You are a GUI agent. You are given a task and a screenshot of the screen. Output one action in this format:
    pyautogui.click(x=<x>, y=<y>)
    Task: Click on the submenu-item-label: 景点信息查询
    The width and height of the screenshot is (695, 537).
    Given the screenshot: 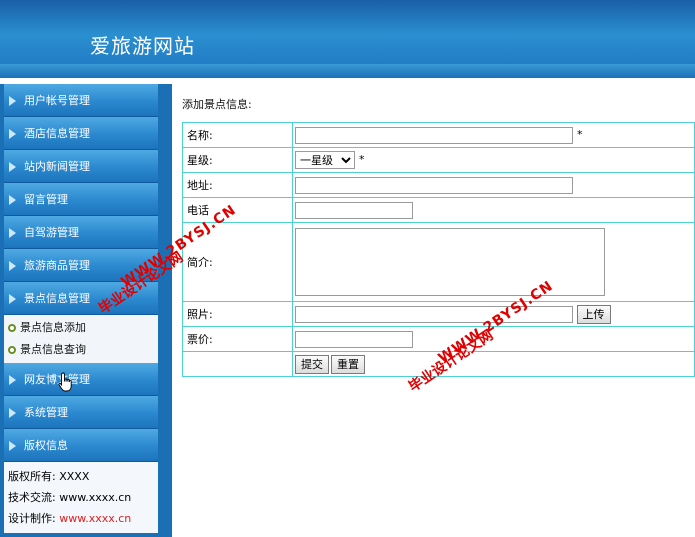 What is the action you would take?
    pyautogui.click(x=53, y=349)
    